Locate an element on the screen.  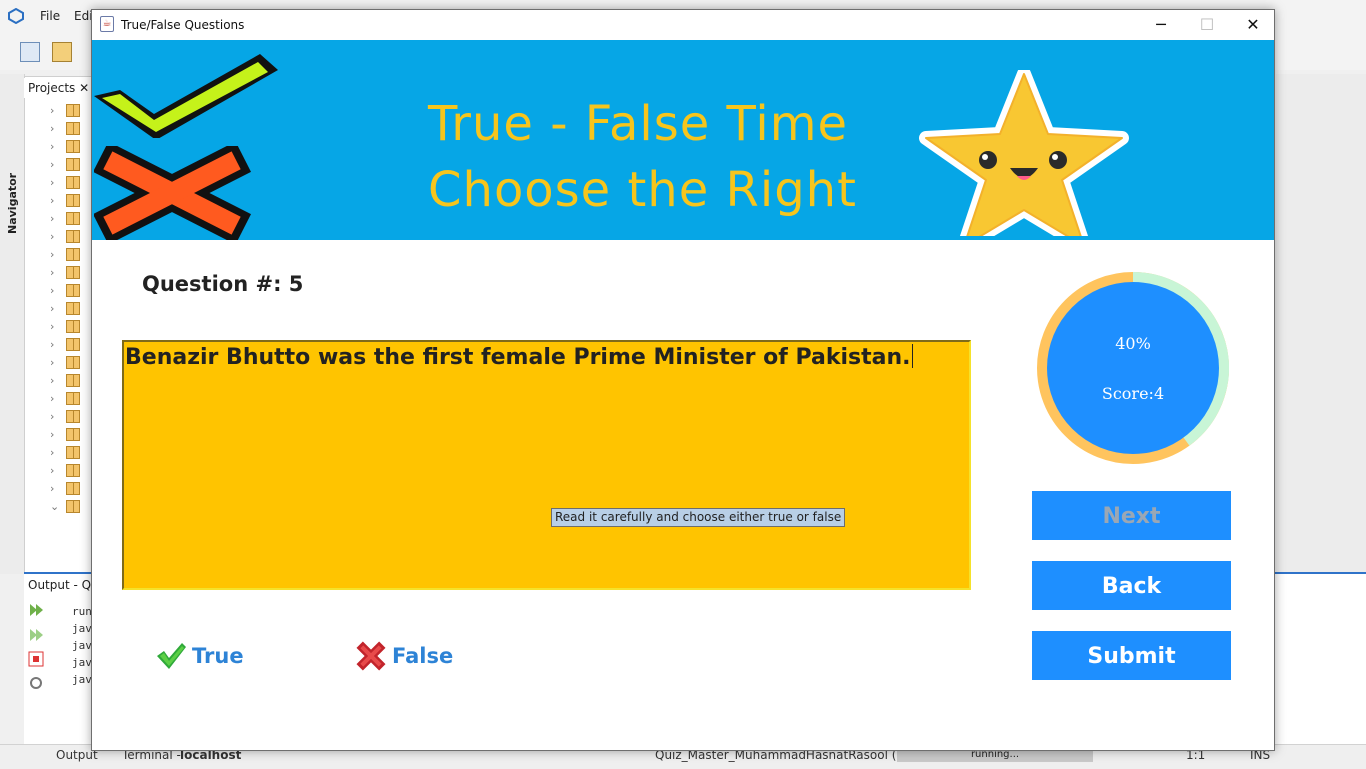
java-icon: ☕ is located at coordinates (107, 24).